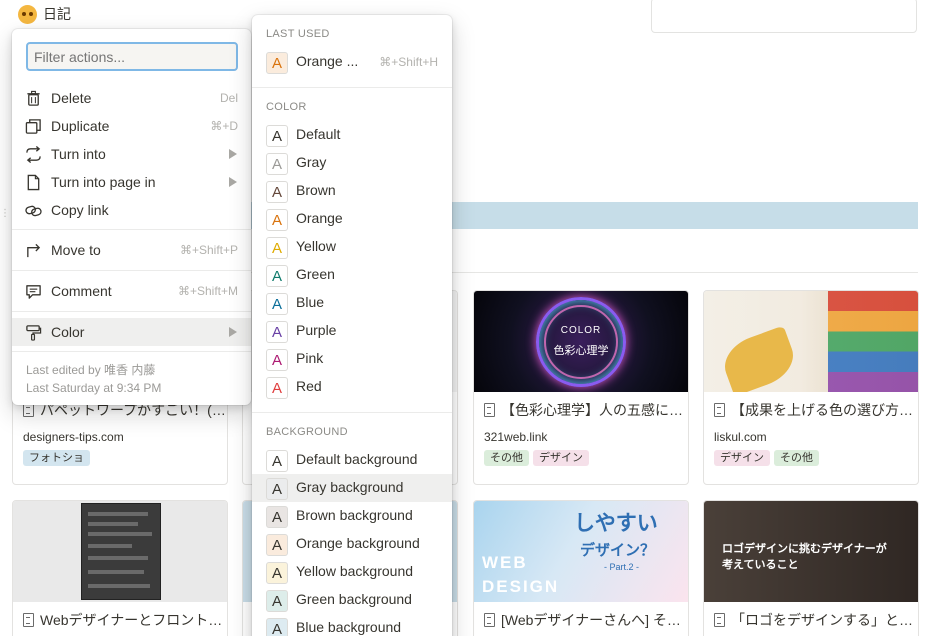 Image resolution: width=936 pixels, height=636 pixels. What do you see at coordinates (131, 250) in the screenshot?
I see `menu-item-move-to: Move to ⌘+Shift+P` at bounding box center [131, 250].